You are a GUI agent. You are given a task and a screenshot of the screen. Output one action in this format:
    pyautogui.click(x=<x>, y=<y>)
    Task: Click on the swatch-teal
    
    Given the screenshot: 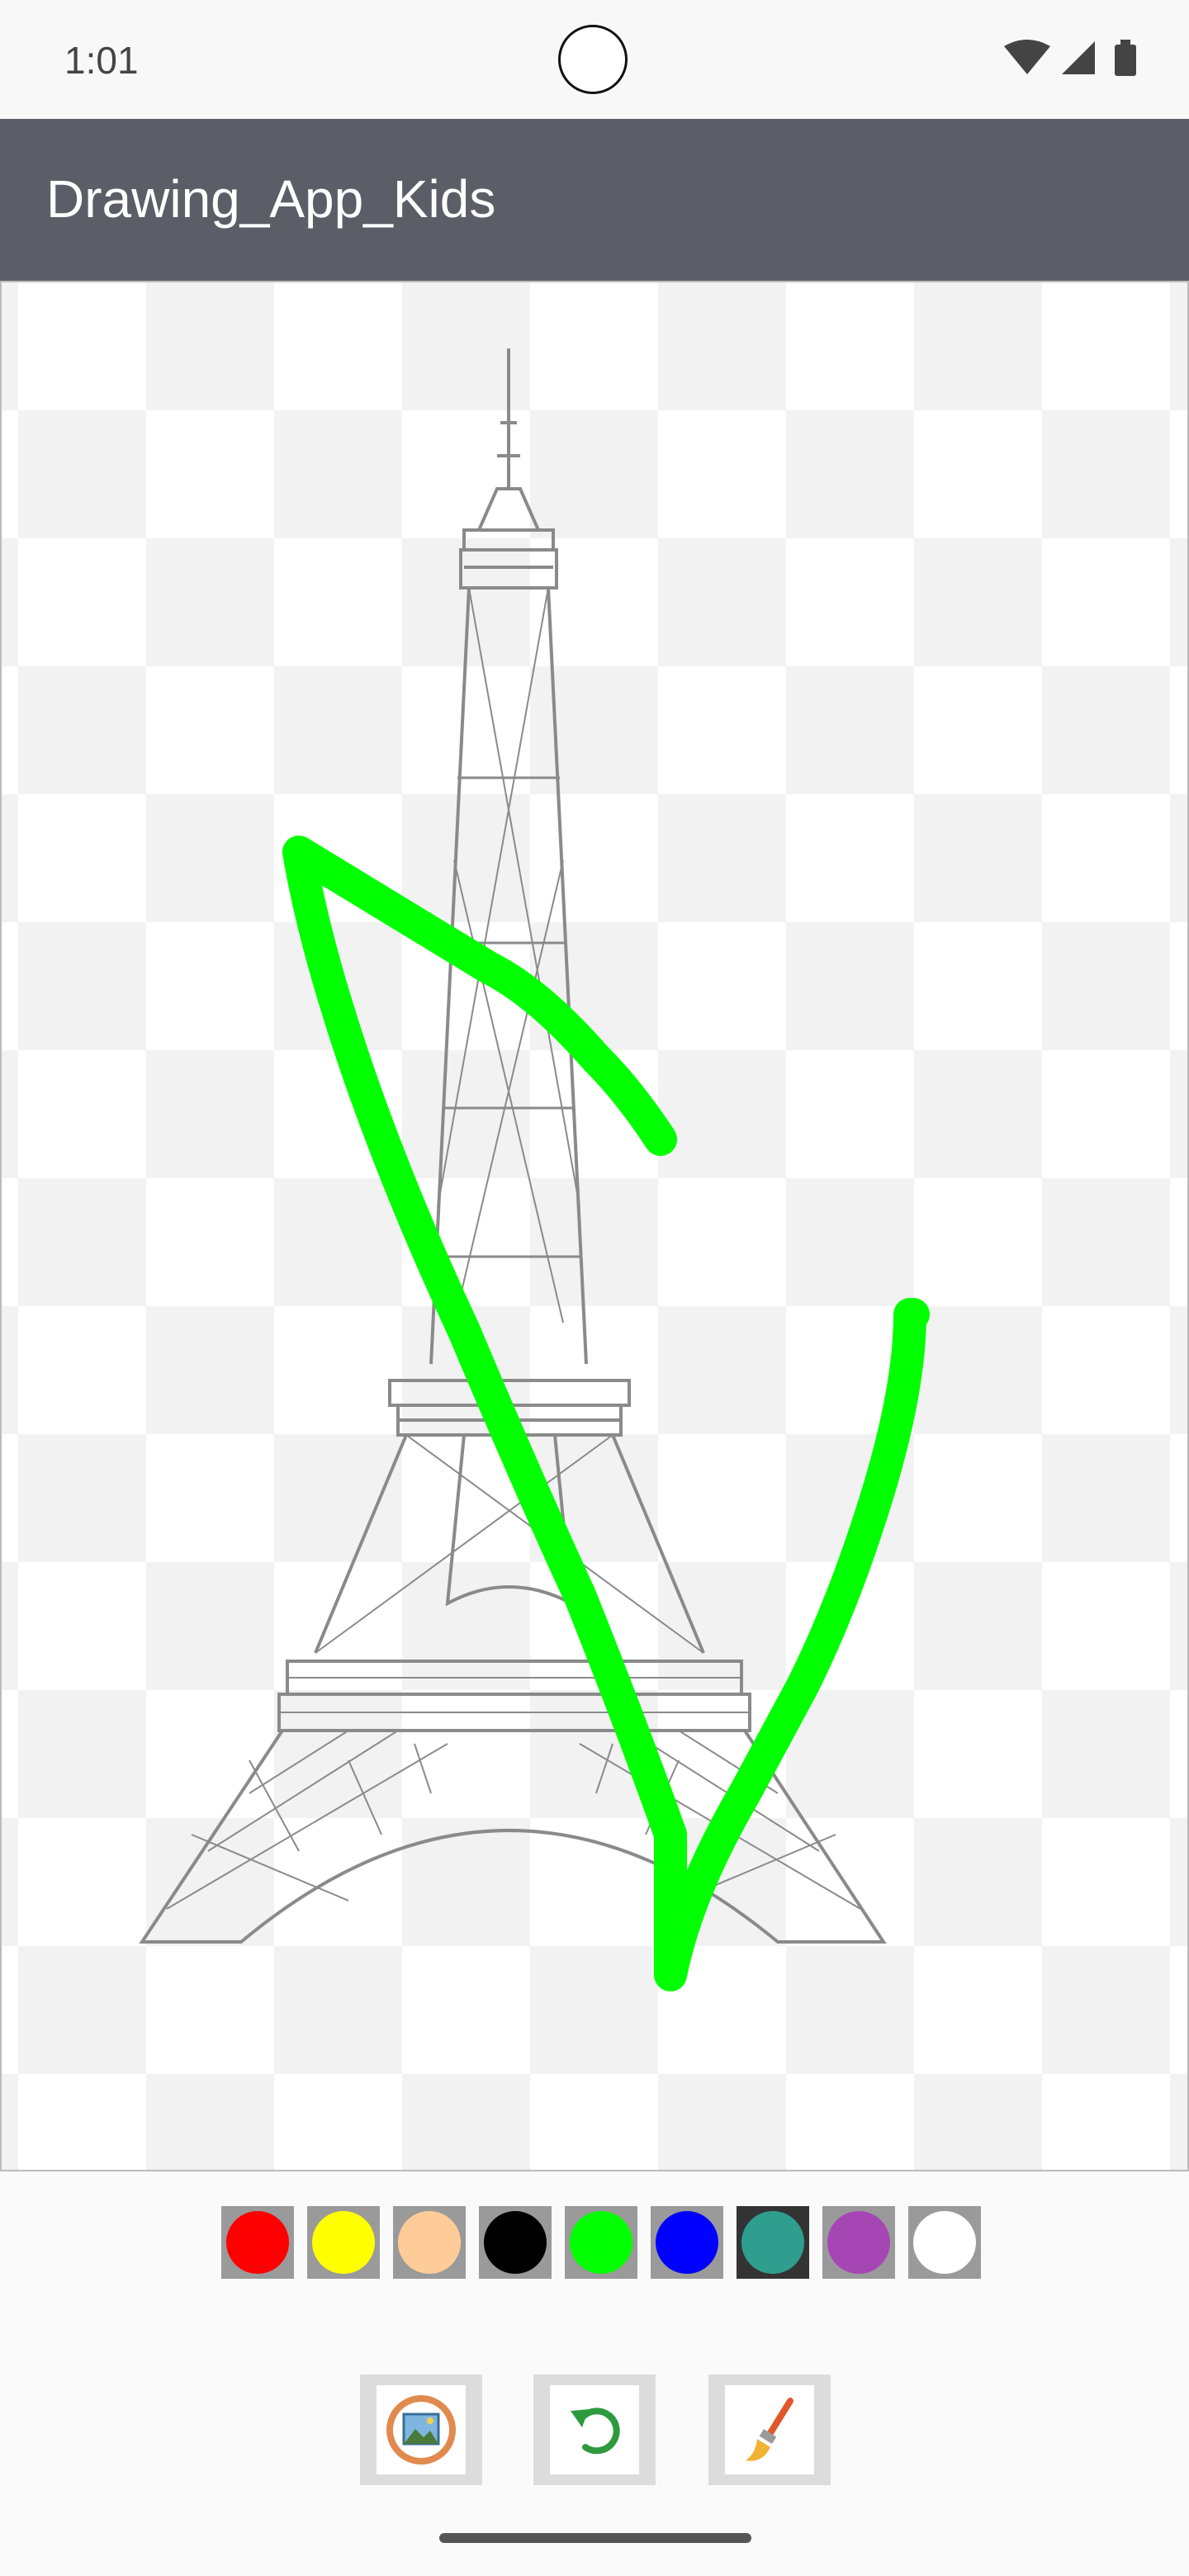 What is the action you would take?
    pyautogui.click(x=773, y=2242)
    